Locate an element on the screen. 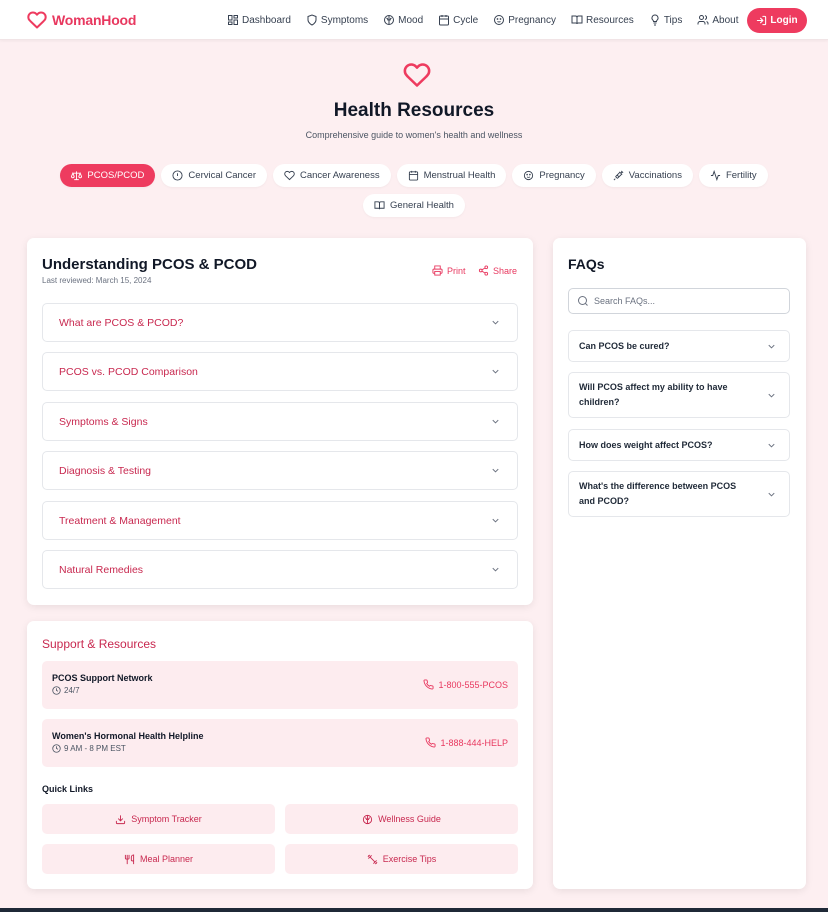  login-label: Login is located at coordinates (784, 20).